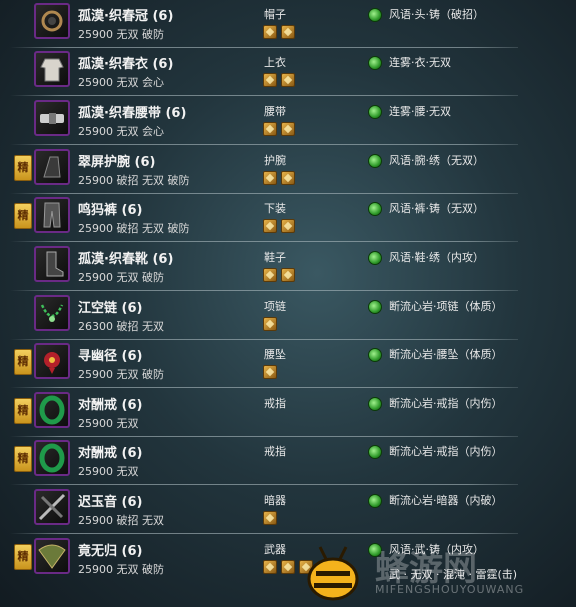 The width and height of the screenshot is (576, 607). I want to click on bee-logo-icon, so click(333, 573).